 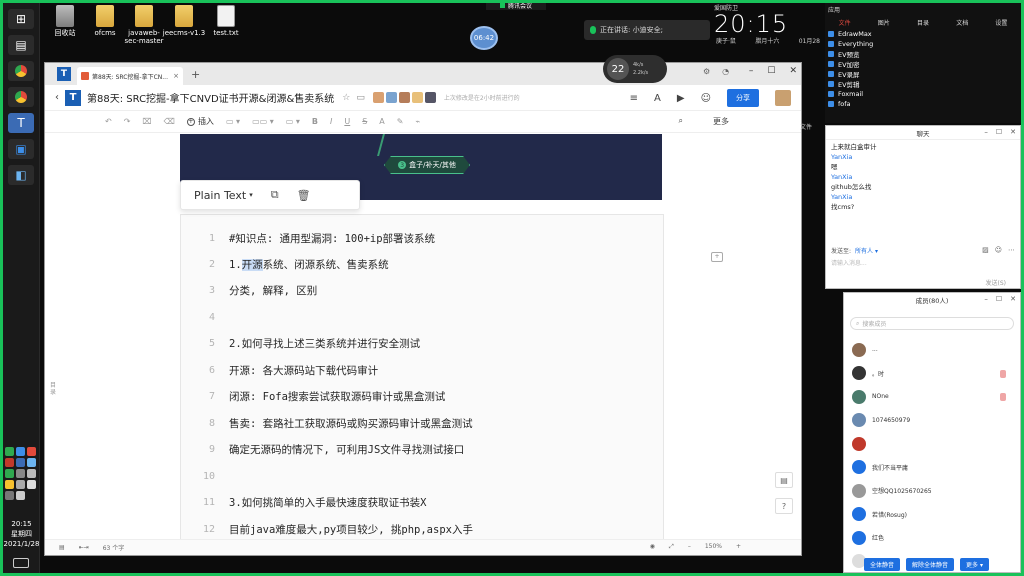 What do you see at coordinates (360, 98) in the screenshot?
I see `folder-move-icon: ▭` at bounding box center [360, 98].